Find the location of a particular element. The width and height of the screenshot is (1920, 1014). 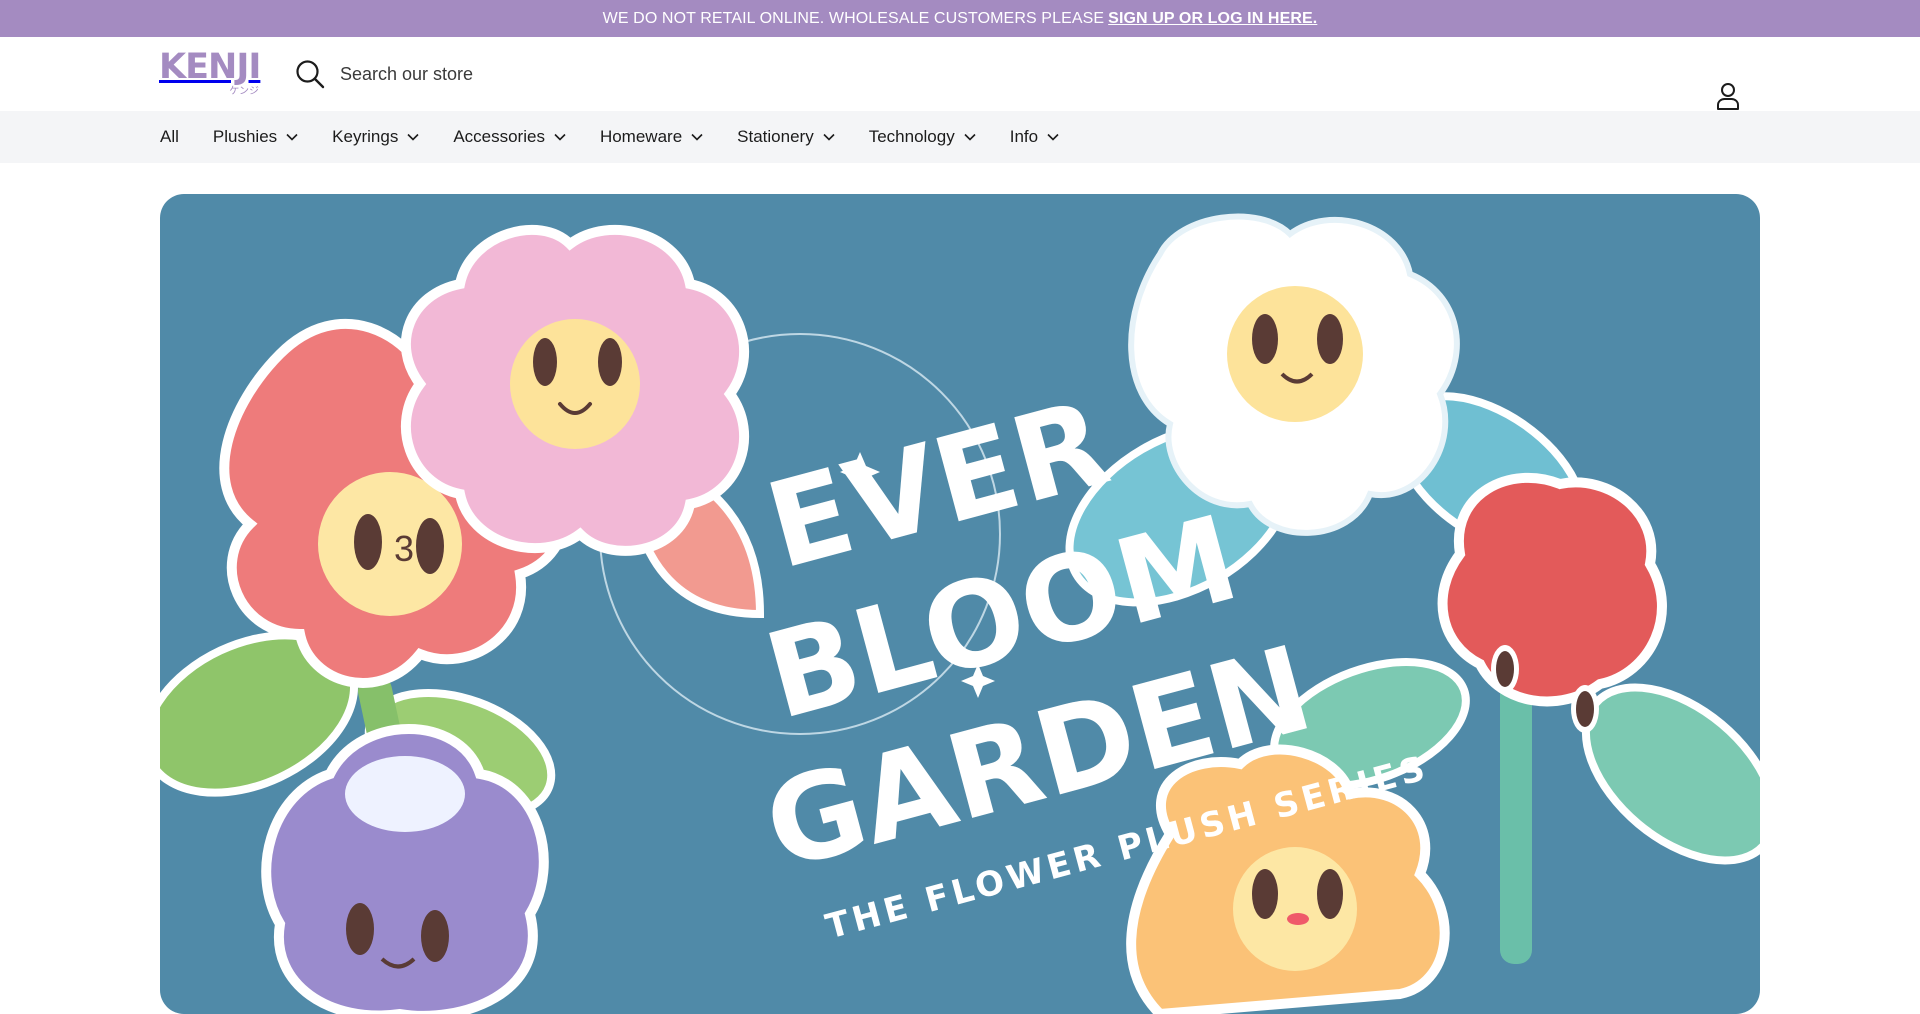

nav-item-info: Info is located at coordinates (1034, 137).